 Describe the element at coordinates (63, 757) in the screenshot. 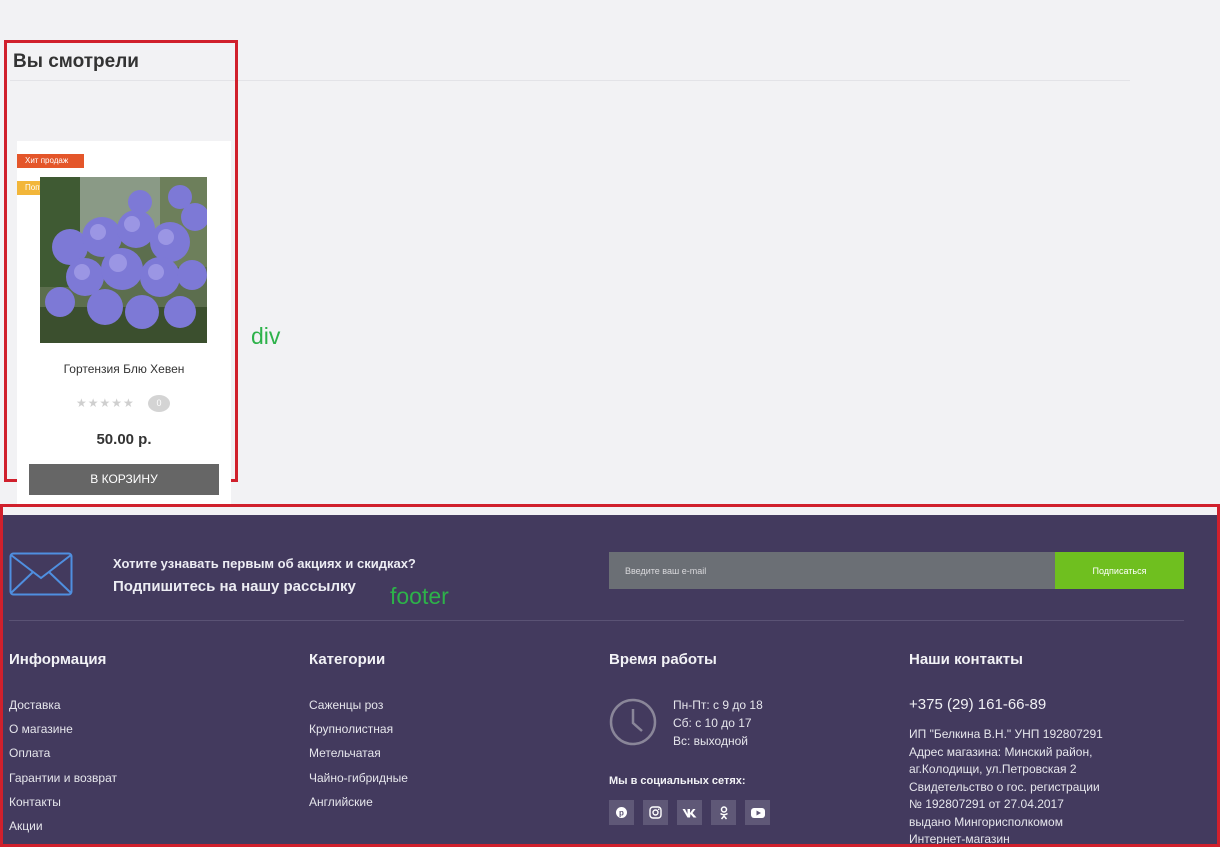

I see `info-link-payment: Оплата` at that location.